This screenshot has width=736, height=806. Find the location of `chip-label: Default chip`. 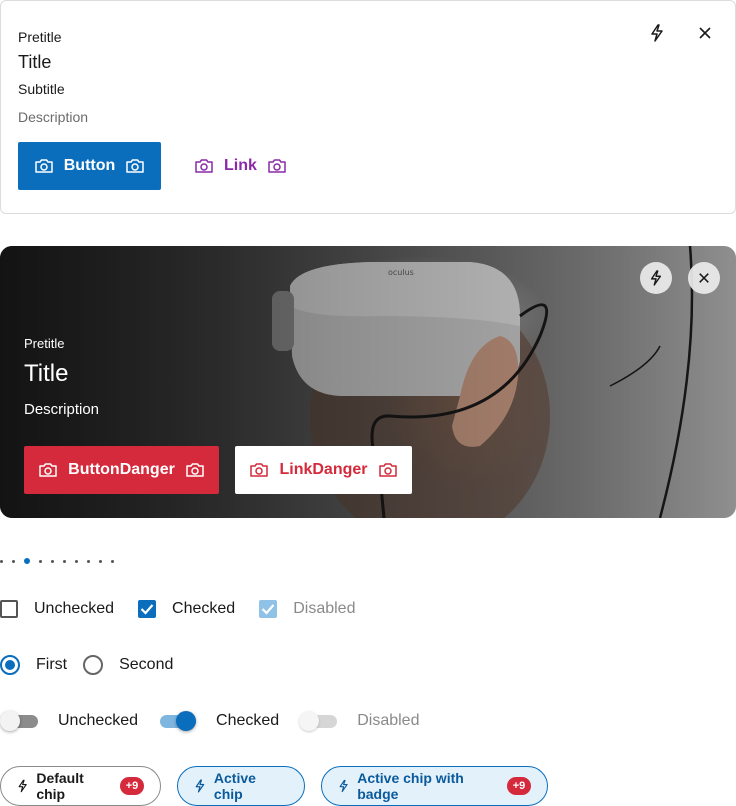

chip-label: Default chip is located at coordinates (60, 786).